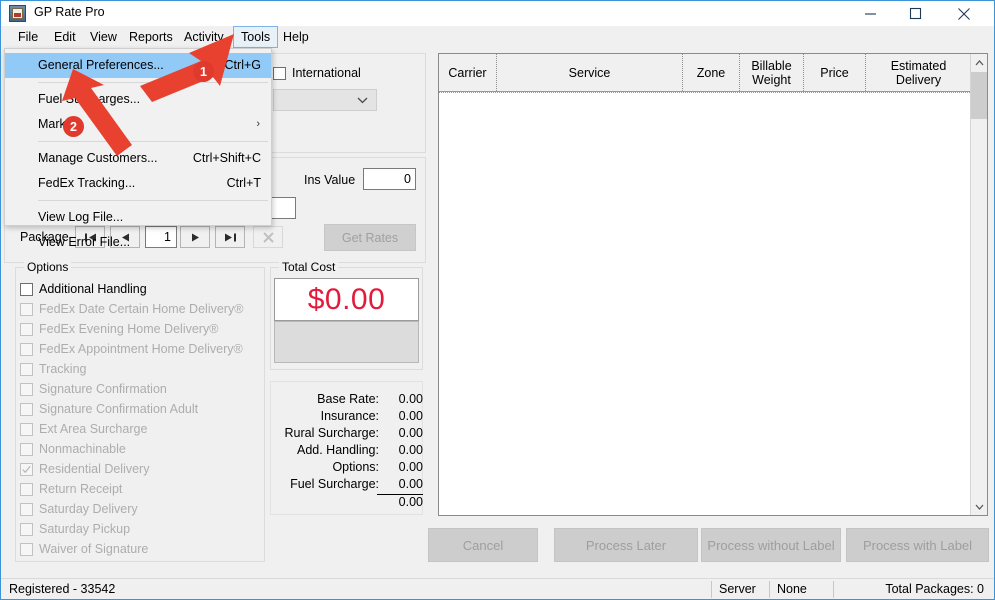 The height and width of the screenshot is (600, 995). What do you see at coordinates (138, 158) in the screenshot?
I see `menu-item-manage-customers: Manage Customers... Ctrl+Shift+C` at bounding box center [138, 158].